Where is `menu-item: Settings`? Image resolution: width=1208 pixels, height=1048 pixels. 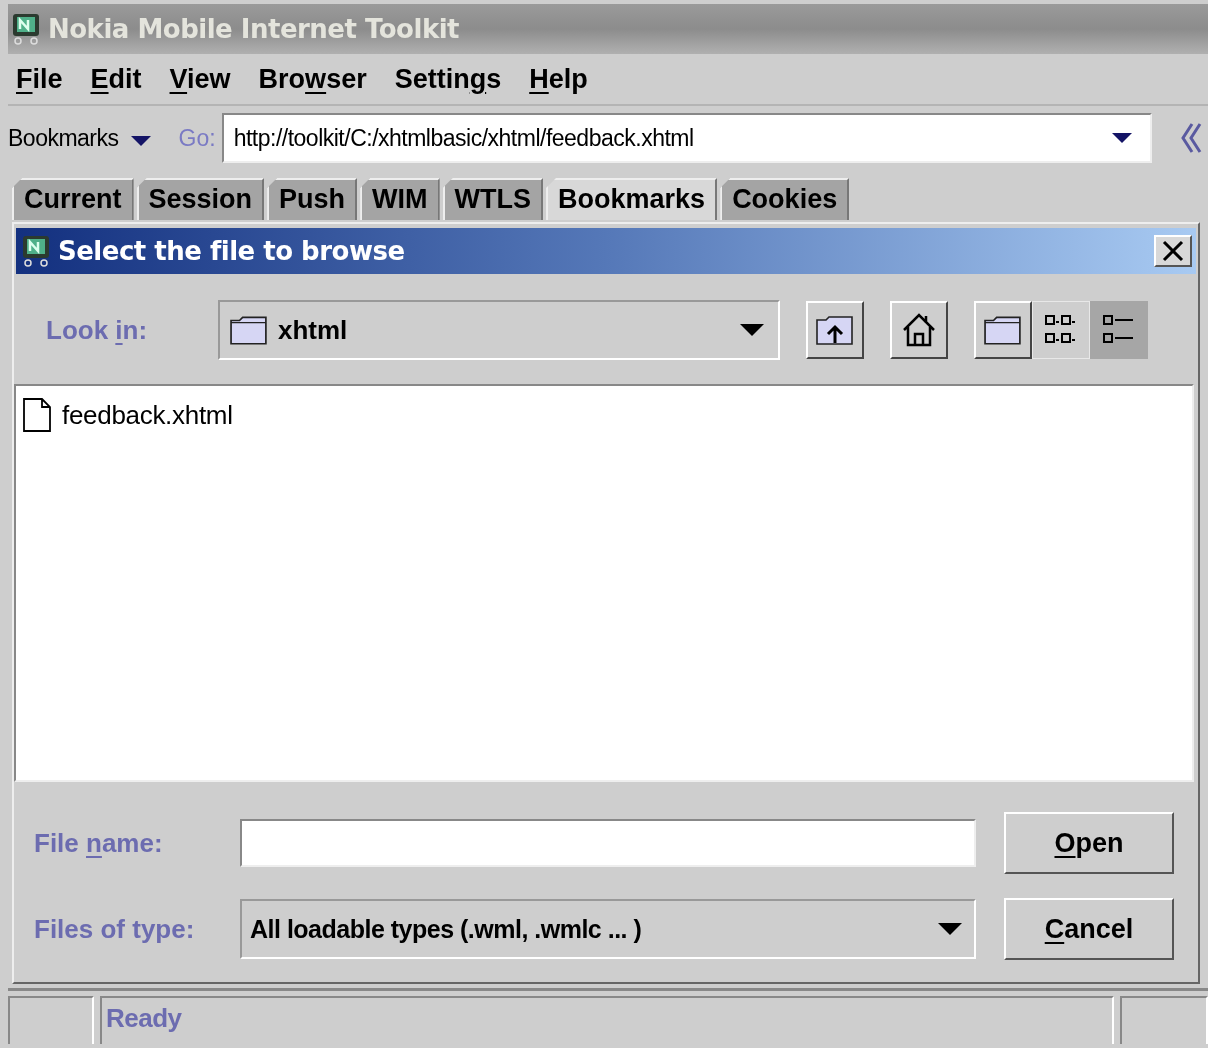 menu-item: Settings is located at coordinates (448, 79).